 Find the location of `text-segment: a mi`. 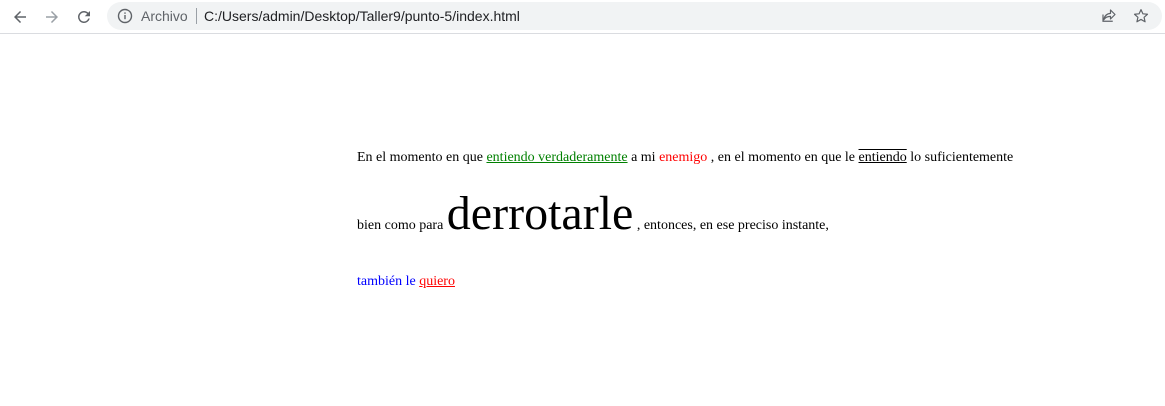

text-segment: a mi is located at coordinates (643, 157).